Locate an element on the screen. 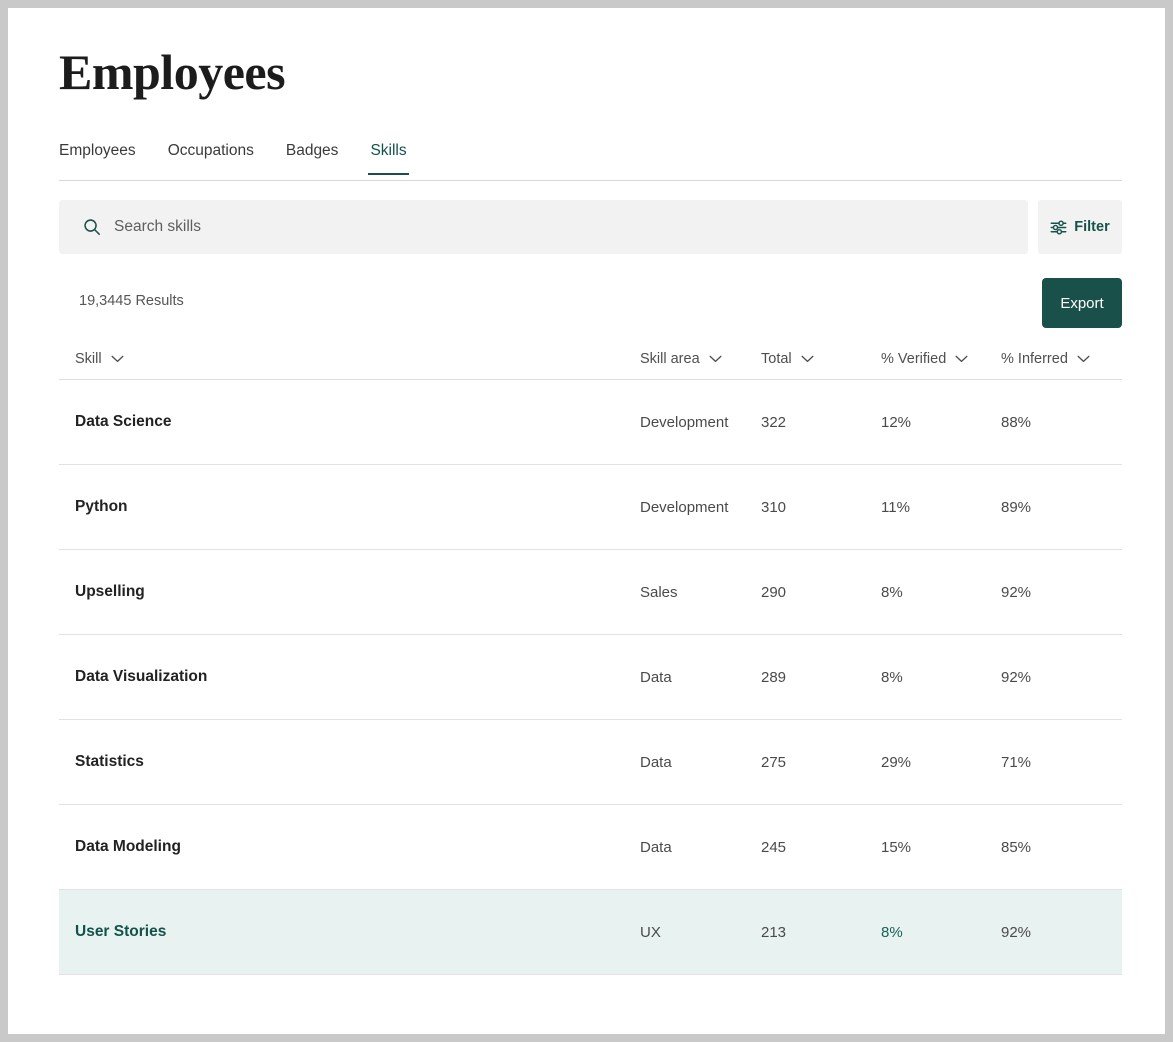  column-header-total: Total is located at coordinates (821, 359).